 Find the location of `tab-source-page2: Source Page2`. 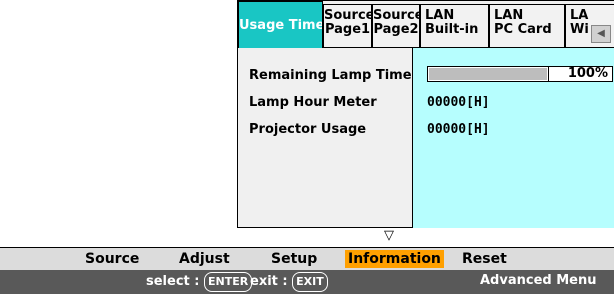

tab-source-page2: Source Page2 is located at coordinates (396, 26).